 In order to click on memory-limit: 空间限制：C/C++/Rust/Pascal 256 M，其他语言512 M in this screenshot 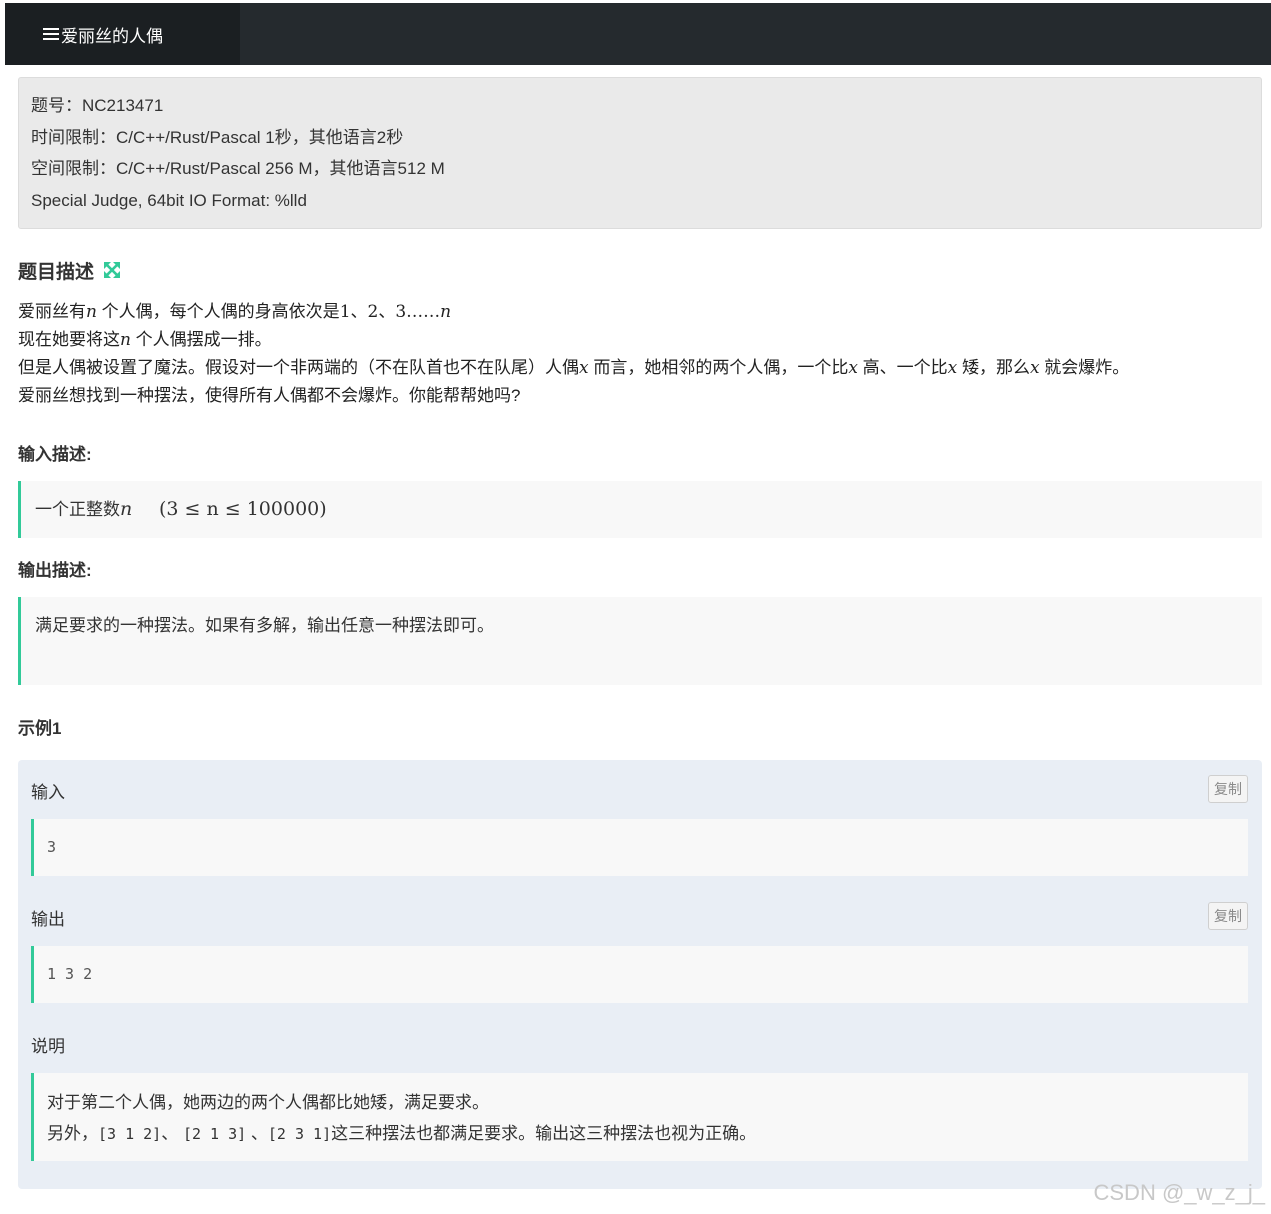, I will do `click(238, 168)`.